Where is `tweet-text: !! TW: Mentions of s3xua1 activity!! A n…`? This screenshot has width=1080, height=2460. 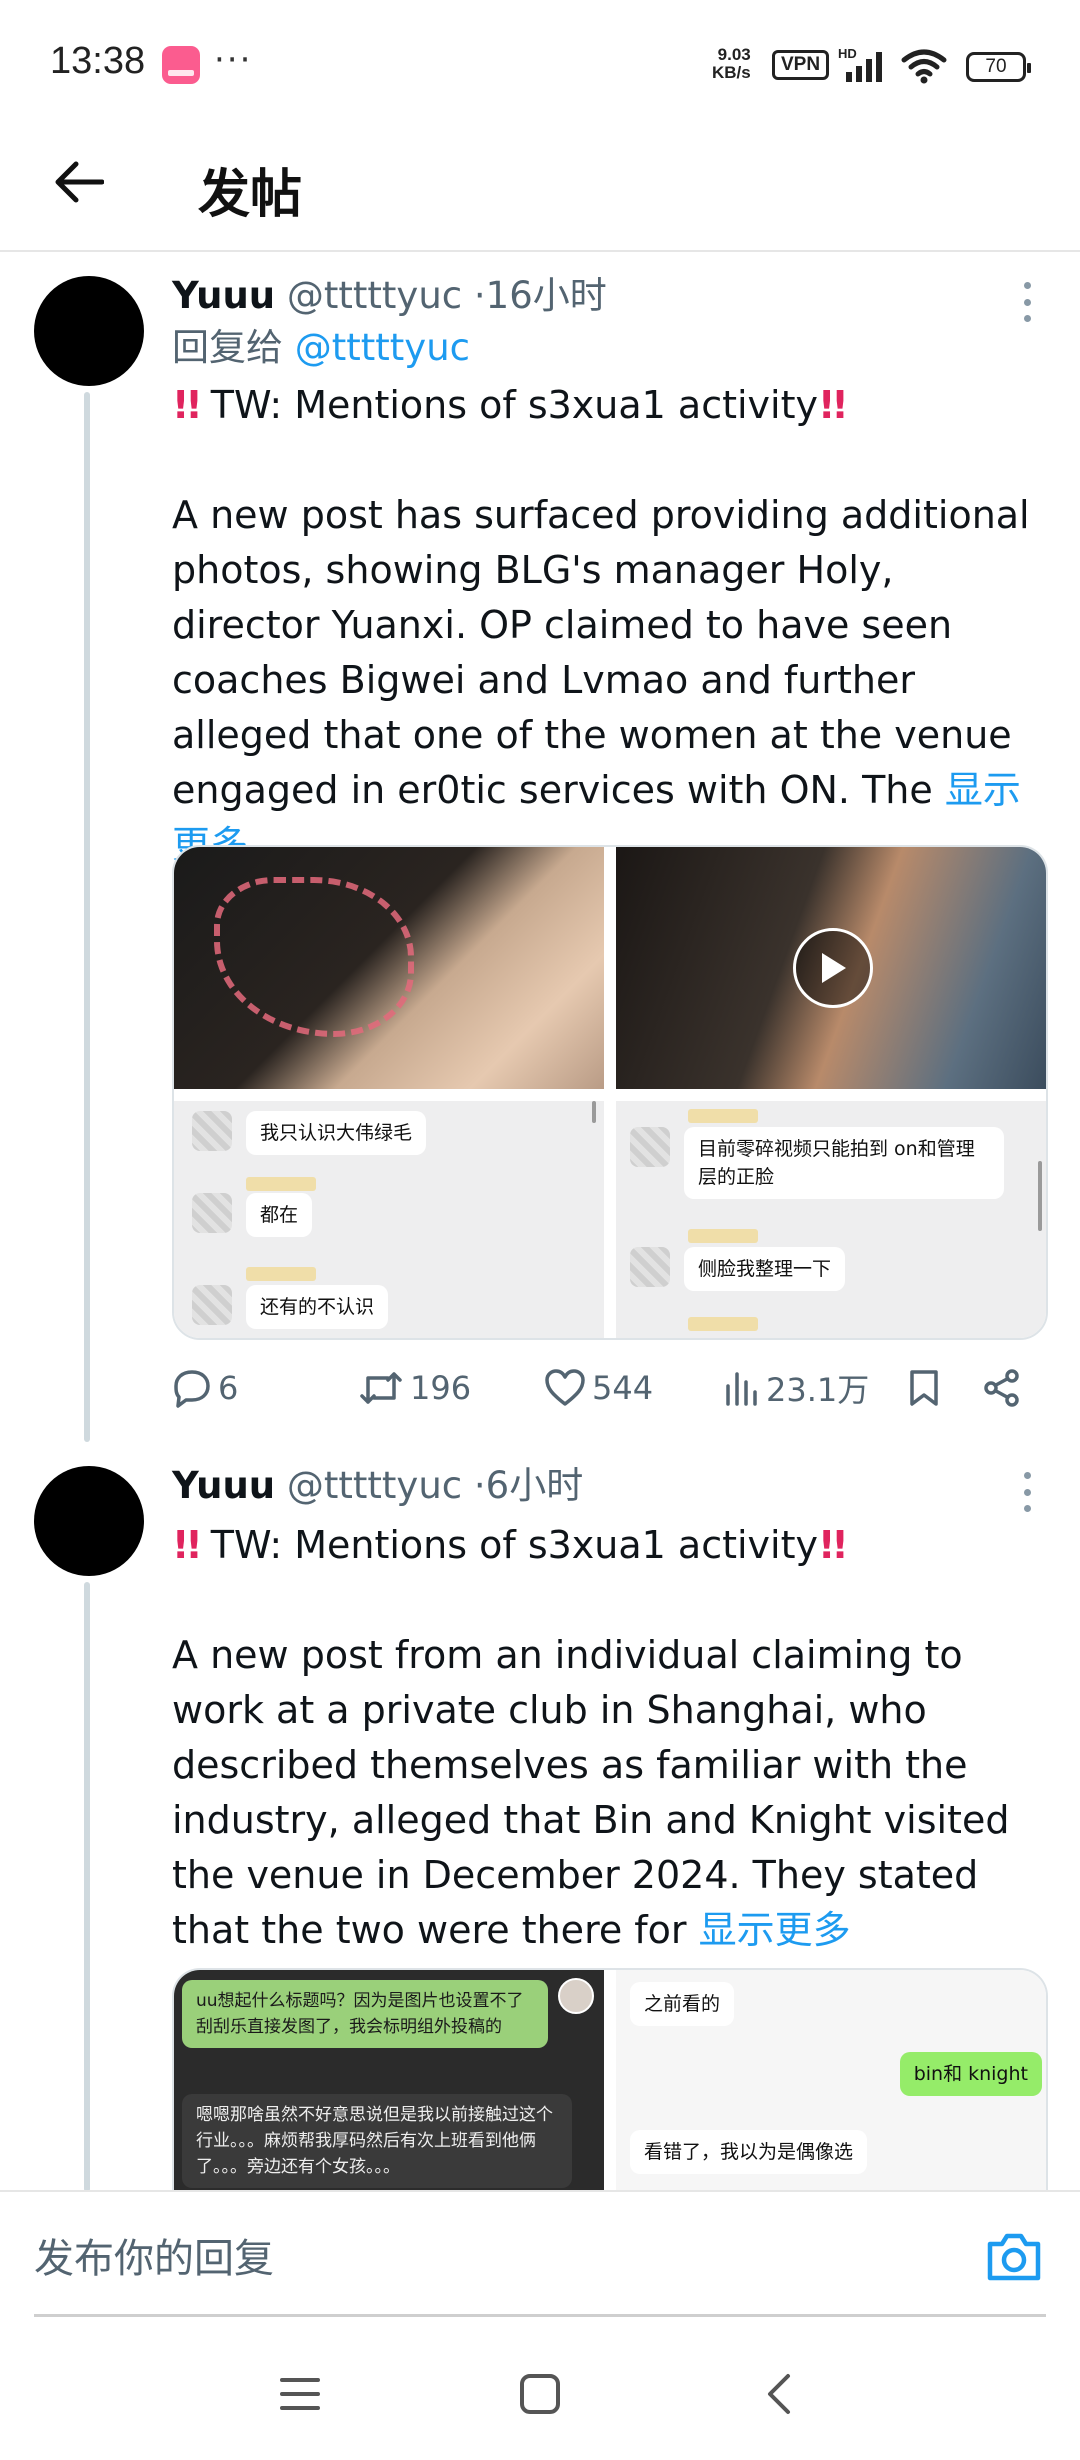
tweet-text: !! TW: Mentions of s3xua1 activity!! A n… is located at coordinates (610, 1738).